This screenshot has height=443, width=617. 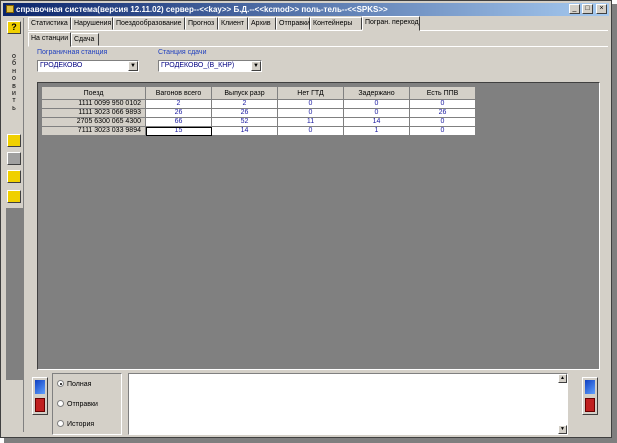 I want to click on help-button: ?, so click(x=14, y=27).